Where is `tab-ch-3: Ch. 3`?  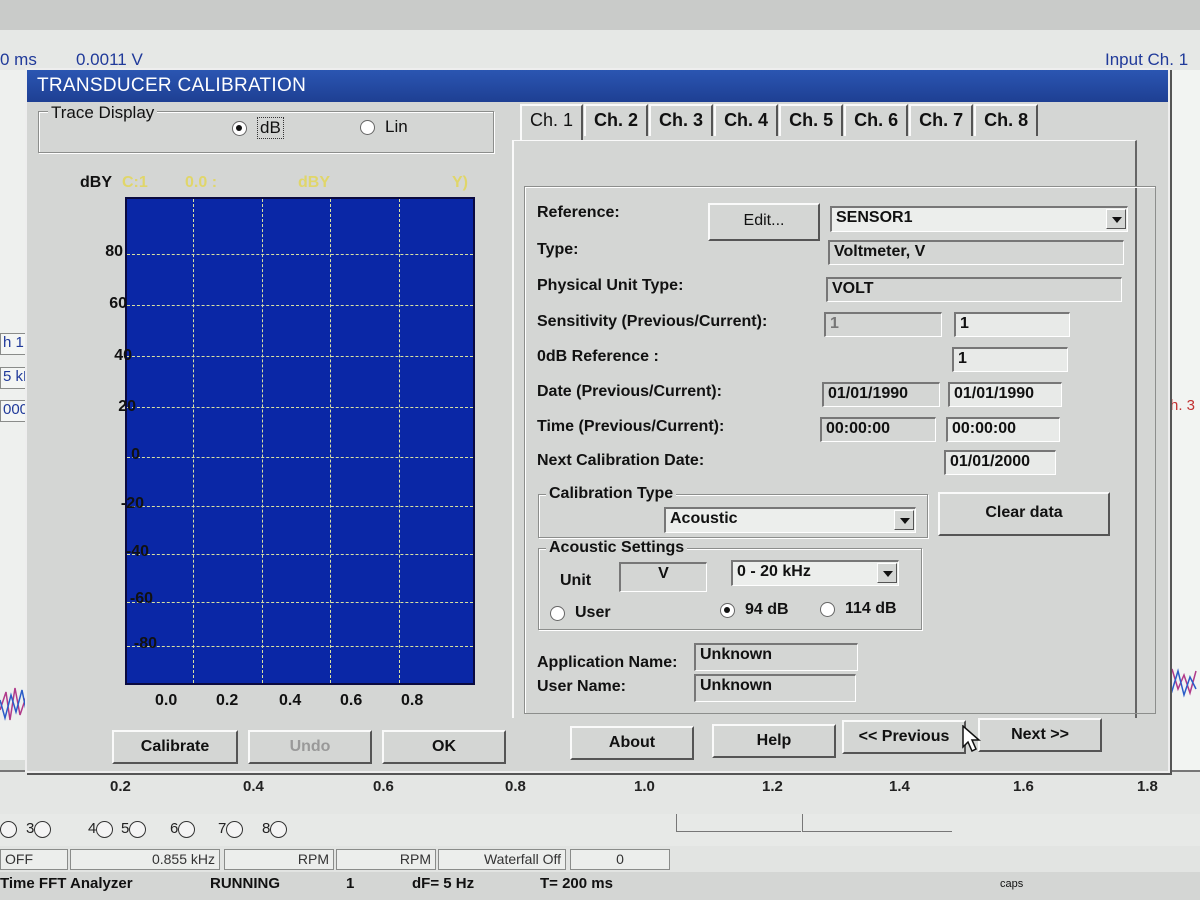 tab-ch-3: Ch. 3 is located at coordinates (681, 120).